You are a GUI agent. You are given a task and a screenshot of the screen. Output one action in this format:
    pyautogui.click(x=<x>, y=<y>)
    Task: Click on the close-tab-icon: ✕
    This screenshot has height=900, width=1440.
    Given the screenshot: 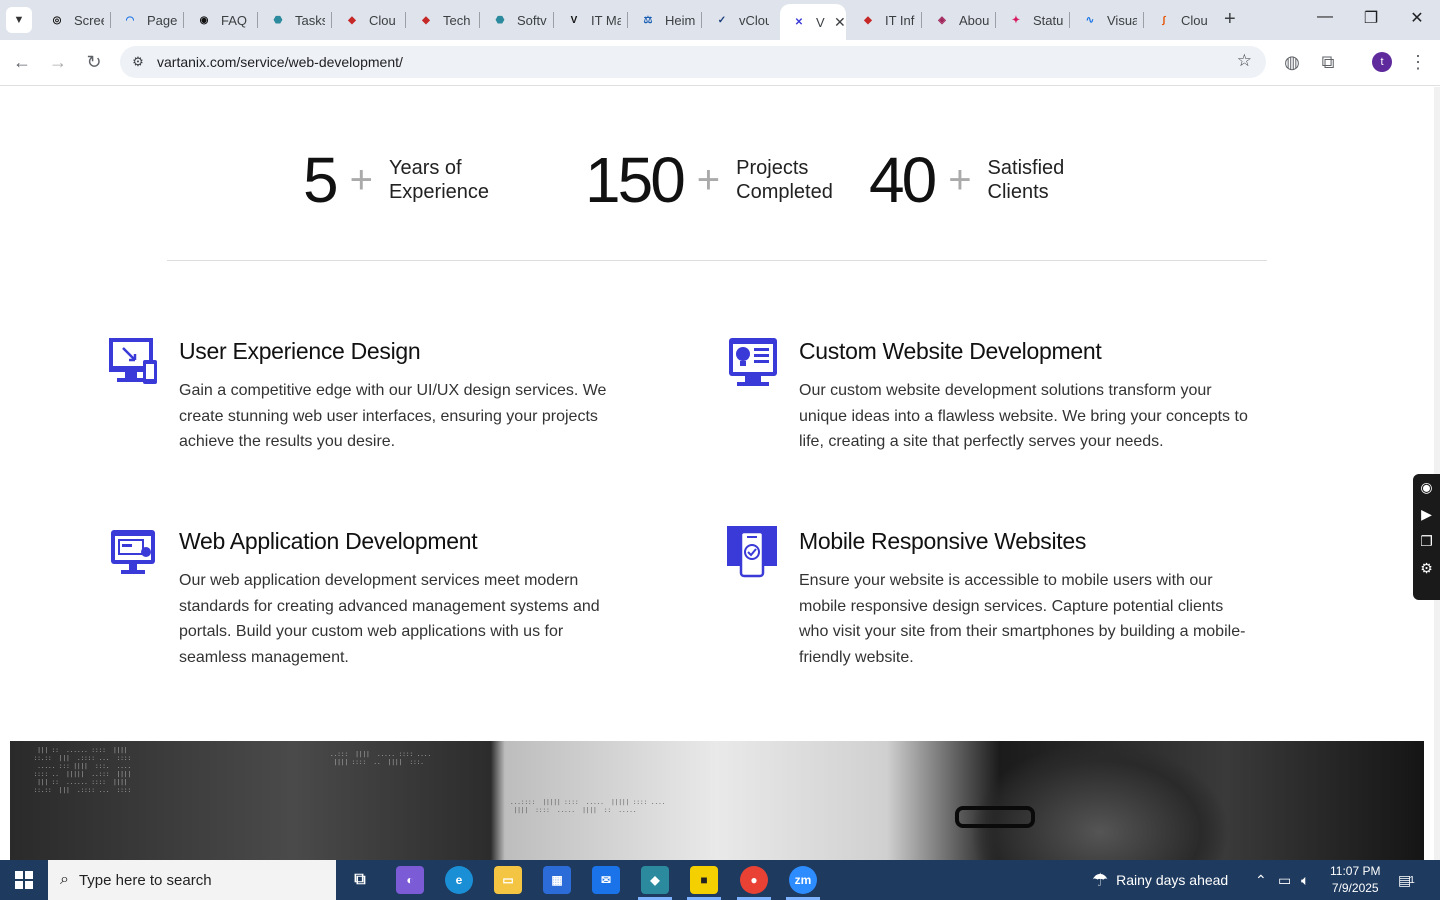 What is the action you would take?
    pyautogui.click(x=840, y=22)
    